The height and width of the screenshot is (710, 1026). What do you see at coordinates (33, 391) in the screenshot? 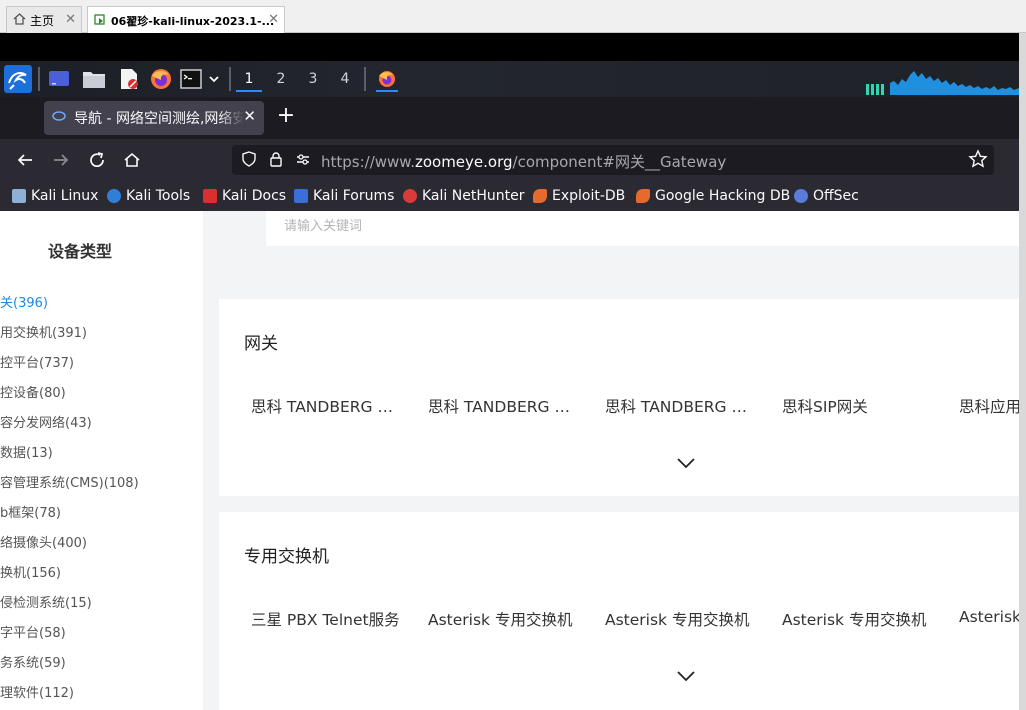
I see `category-item: 控设备(80)` at bounding box center [33, 391].